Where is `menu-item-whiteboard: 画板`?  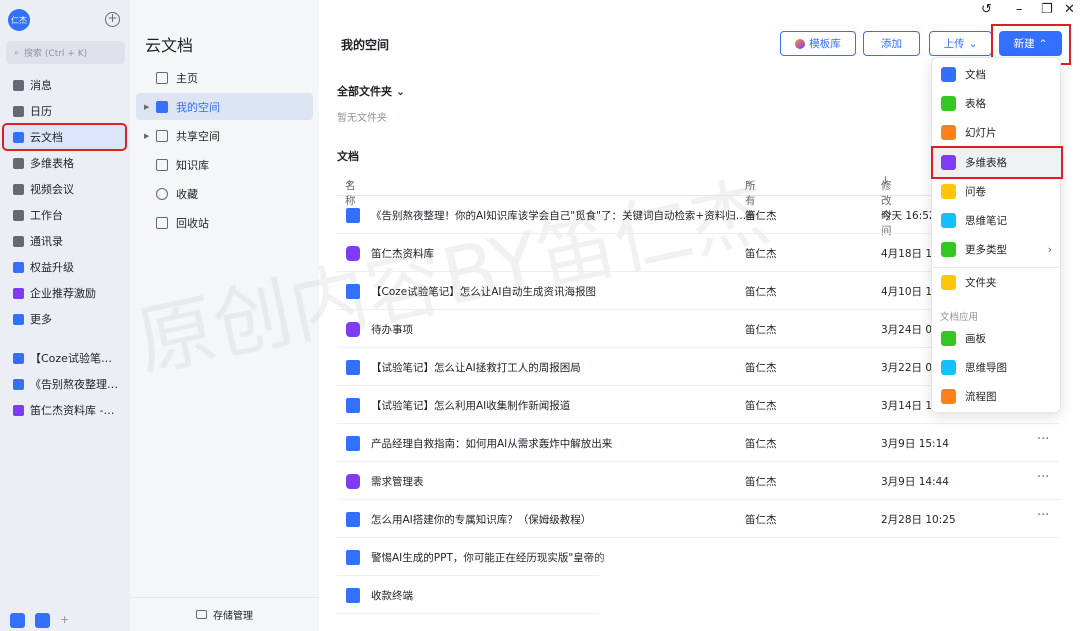 menu-item-whiteboard: 画板 is located at coordinates (997, 338).